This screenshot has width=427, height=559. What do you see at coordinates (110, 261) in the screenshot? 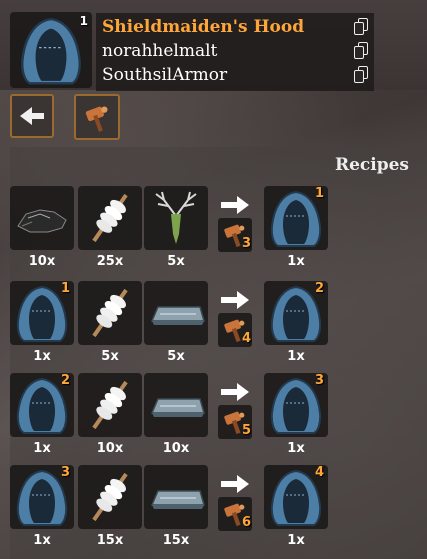
I see `ingredient-quantity: 25x` at bounding box center [110, 261].